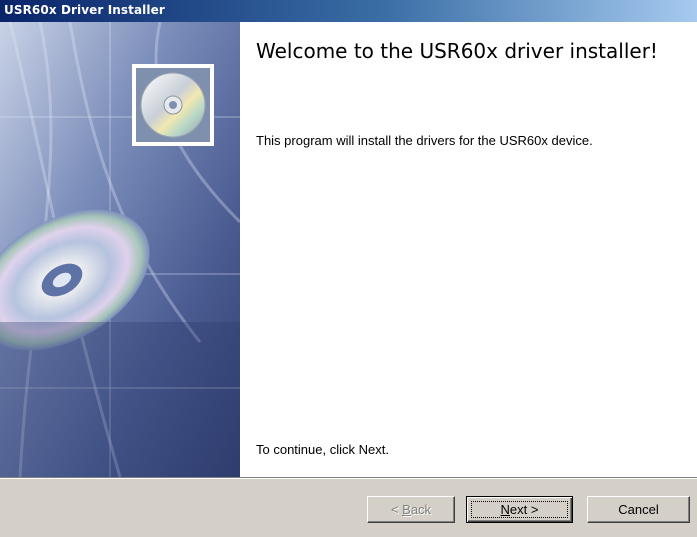  I want to click on welcome-heading: Welcome to the USR60x driver installer!, so click(457, 51).